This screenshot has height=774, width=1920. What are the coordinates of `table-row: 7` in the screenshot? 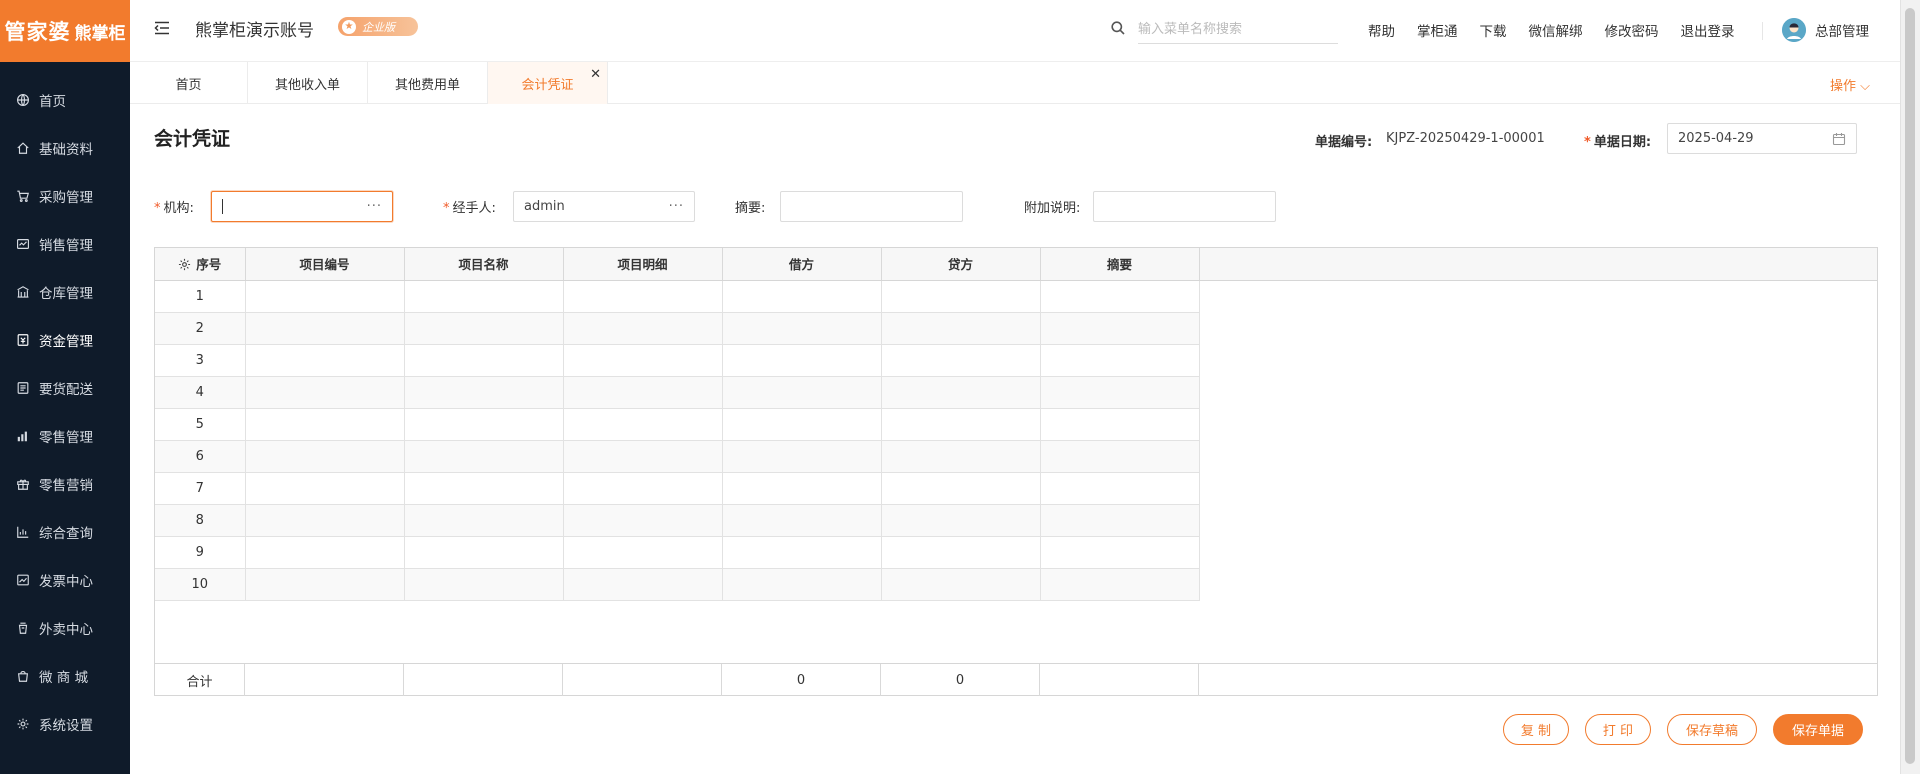 It's located at (677, 488).